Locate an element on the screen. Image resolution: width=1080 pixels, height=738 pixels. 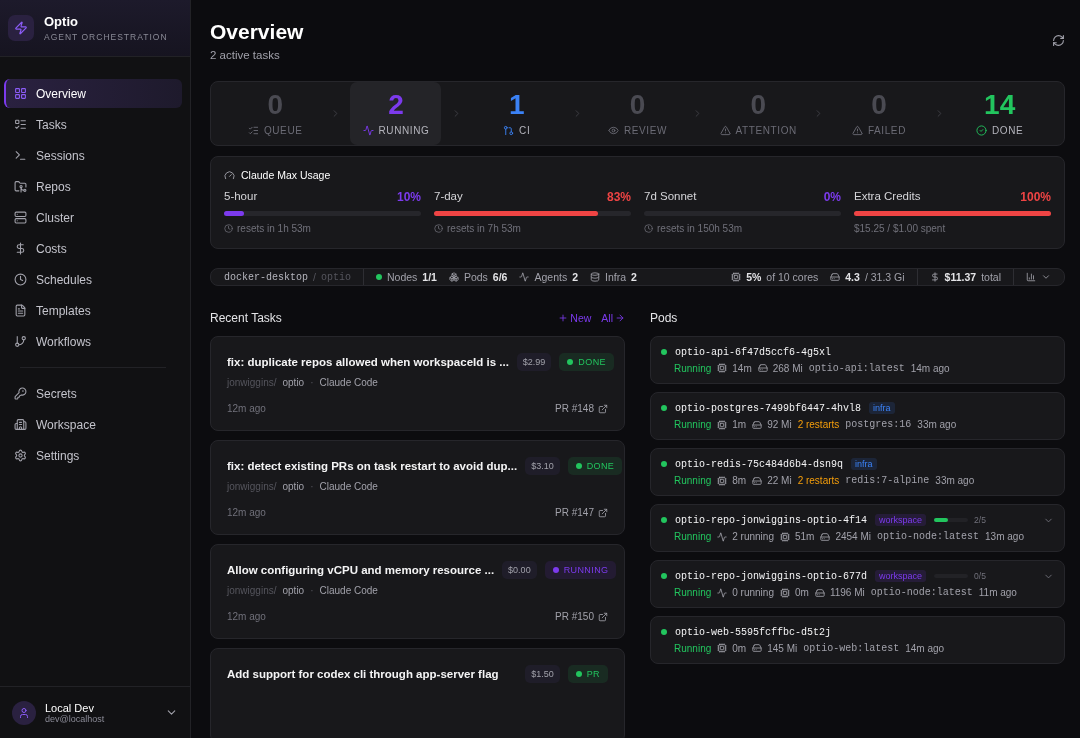
slot-count: 0/5 is located at coordinates (980, 576).